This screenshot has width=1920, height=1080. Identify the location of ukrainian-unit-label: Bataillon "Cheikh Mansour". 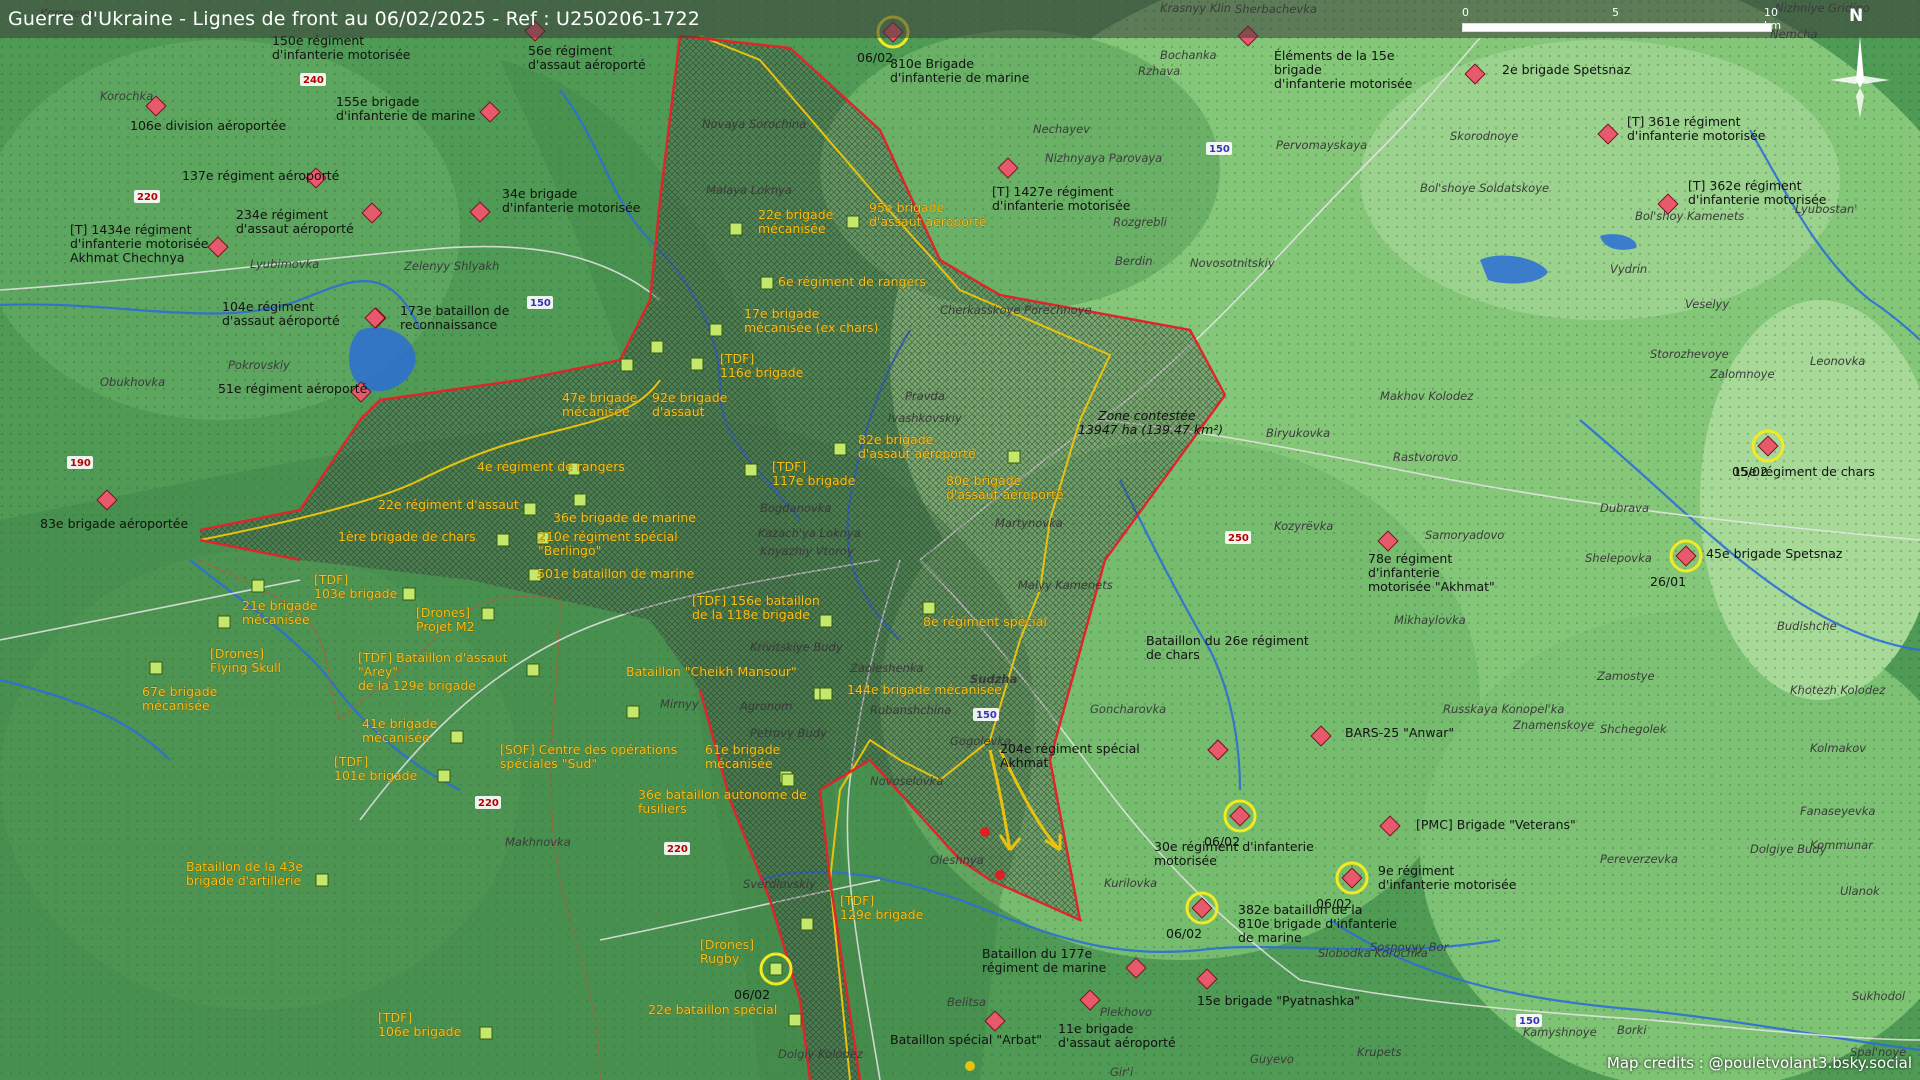
(711, 671).